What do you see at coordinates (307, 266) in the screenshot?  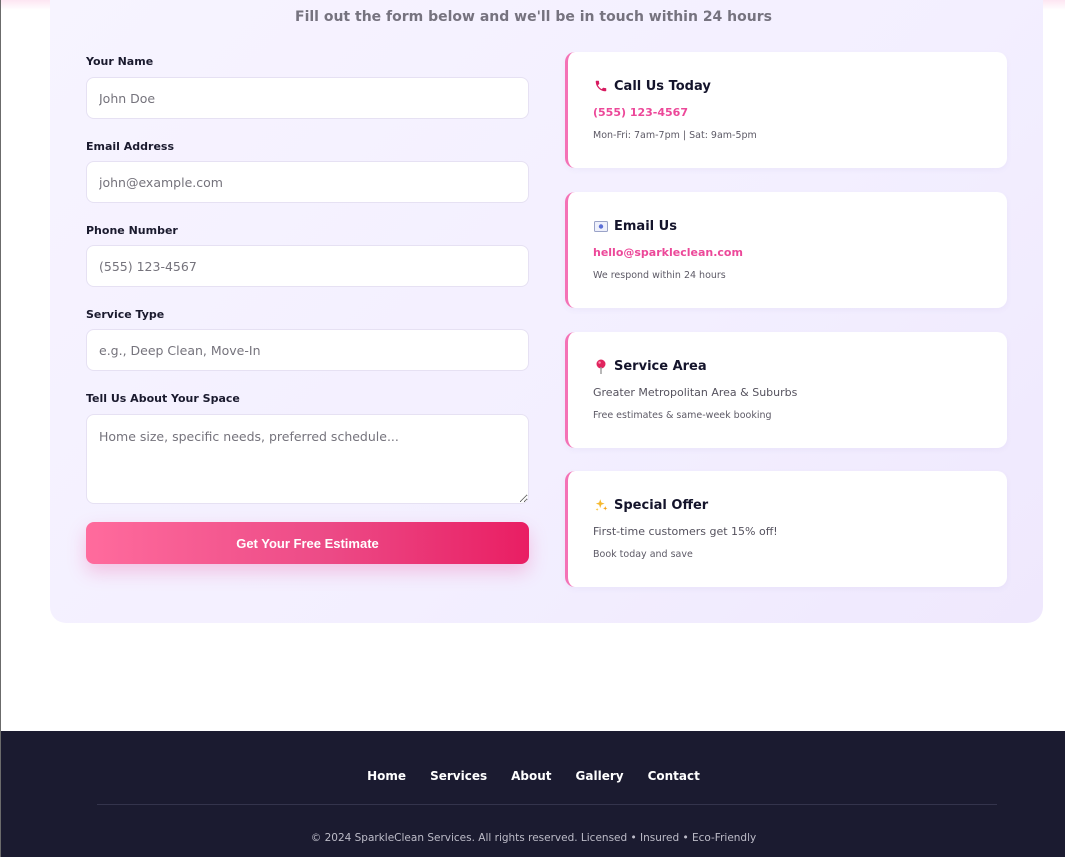 I see `phone-input` at bounding box center [307, 266].